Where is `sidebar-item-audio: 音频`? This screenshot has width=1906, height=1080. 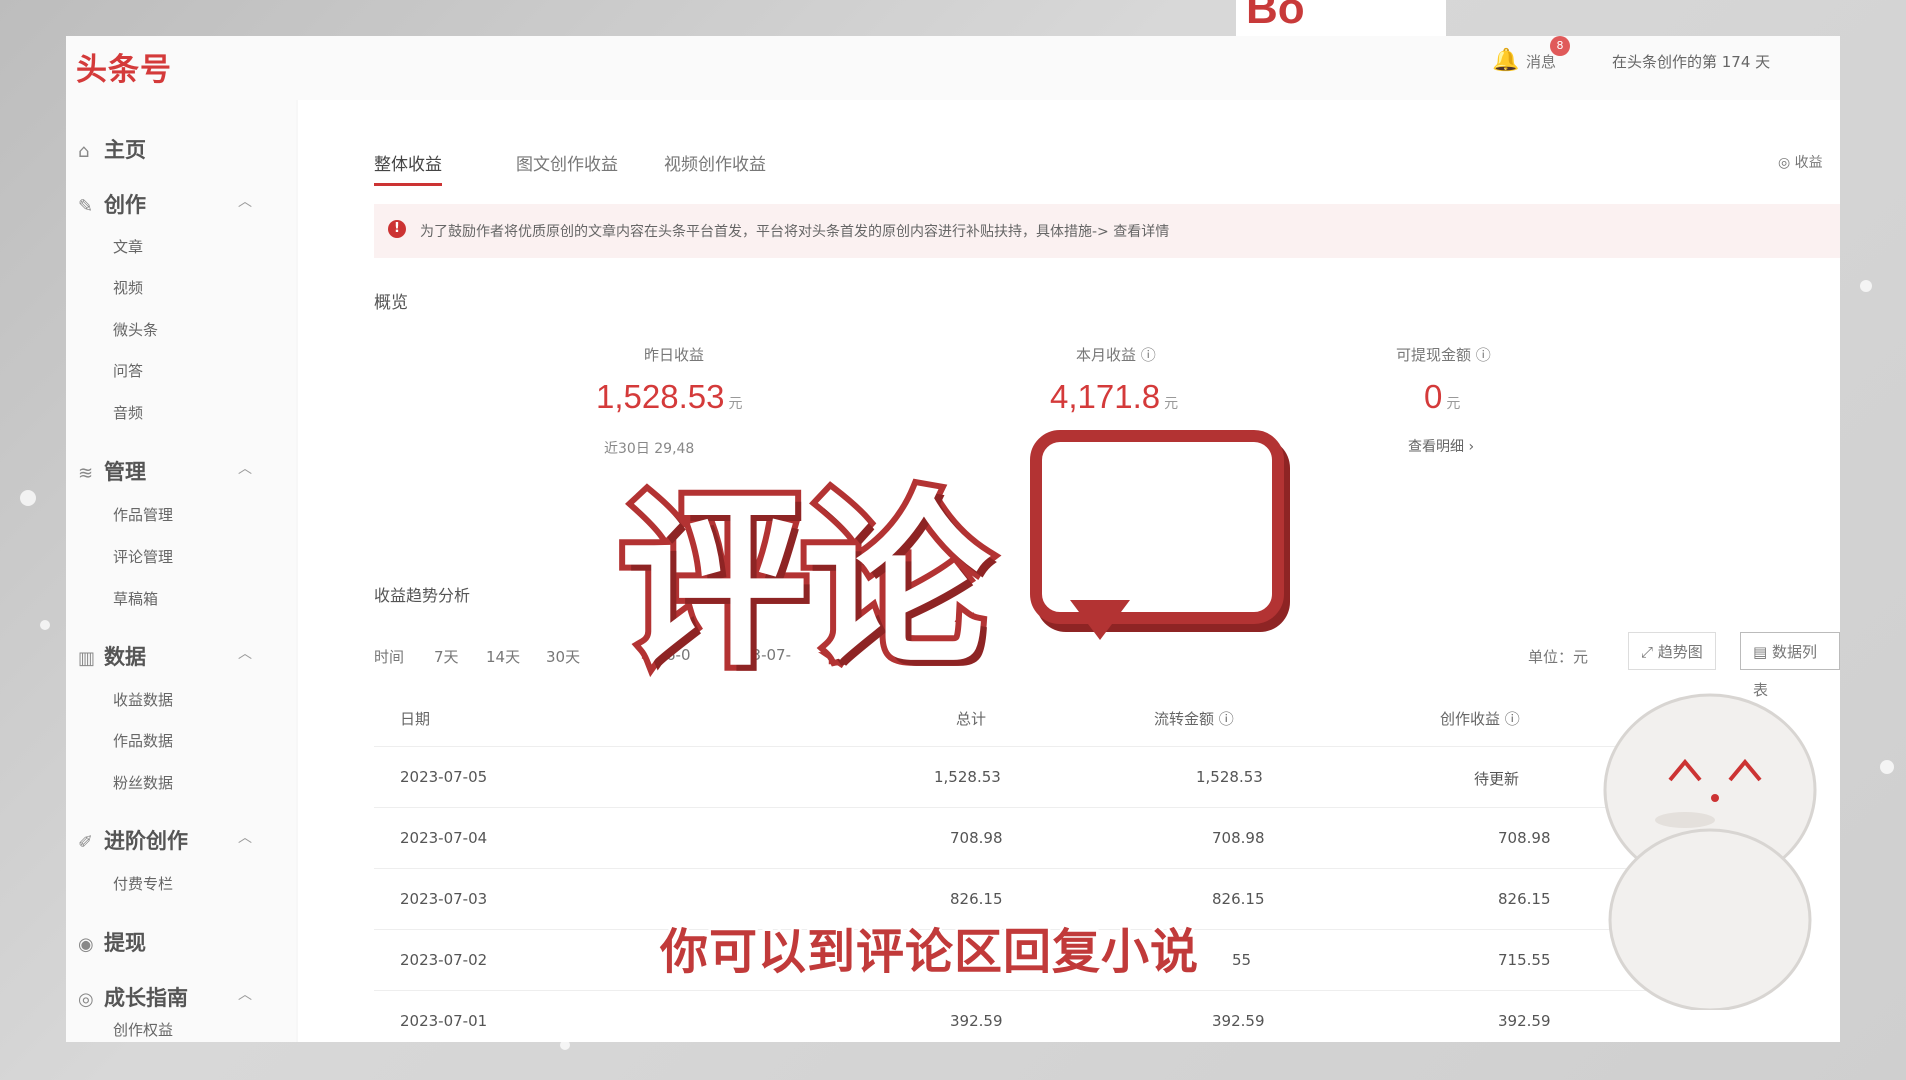 sidebar-item-audio: 音频 is located at coordinates (128, 412).